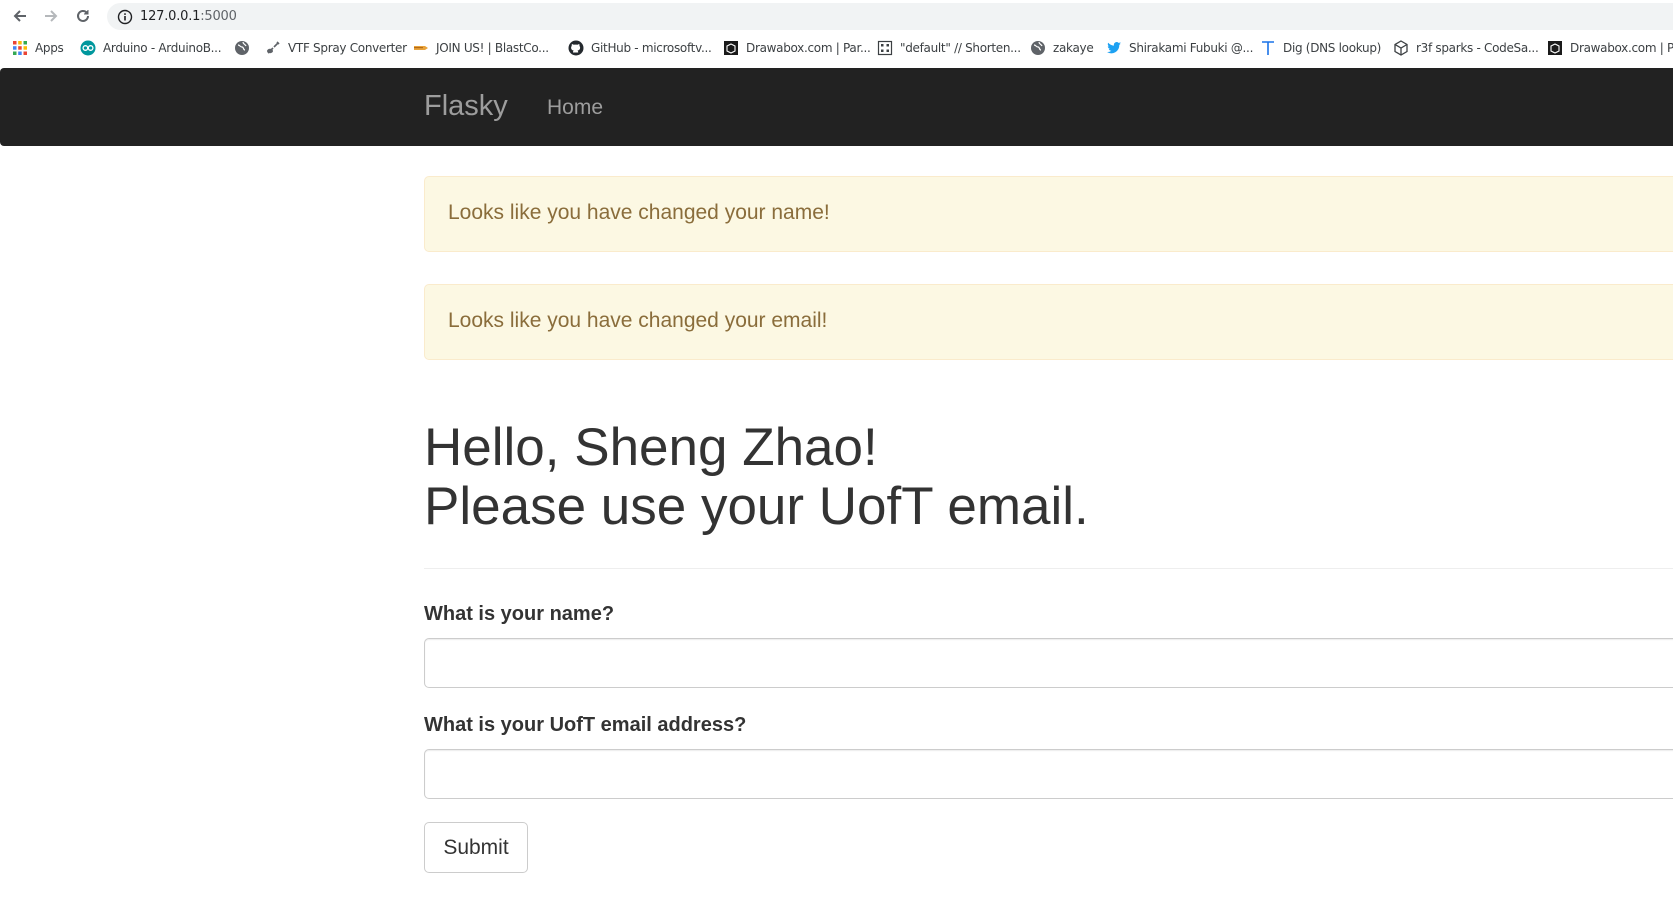 The width and height of the screenshot is (1673, 922). I want to click on back-arrow-icon, so click(19, 16).